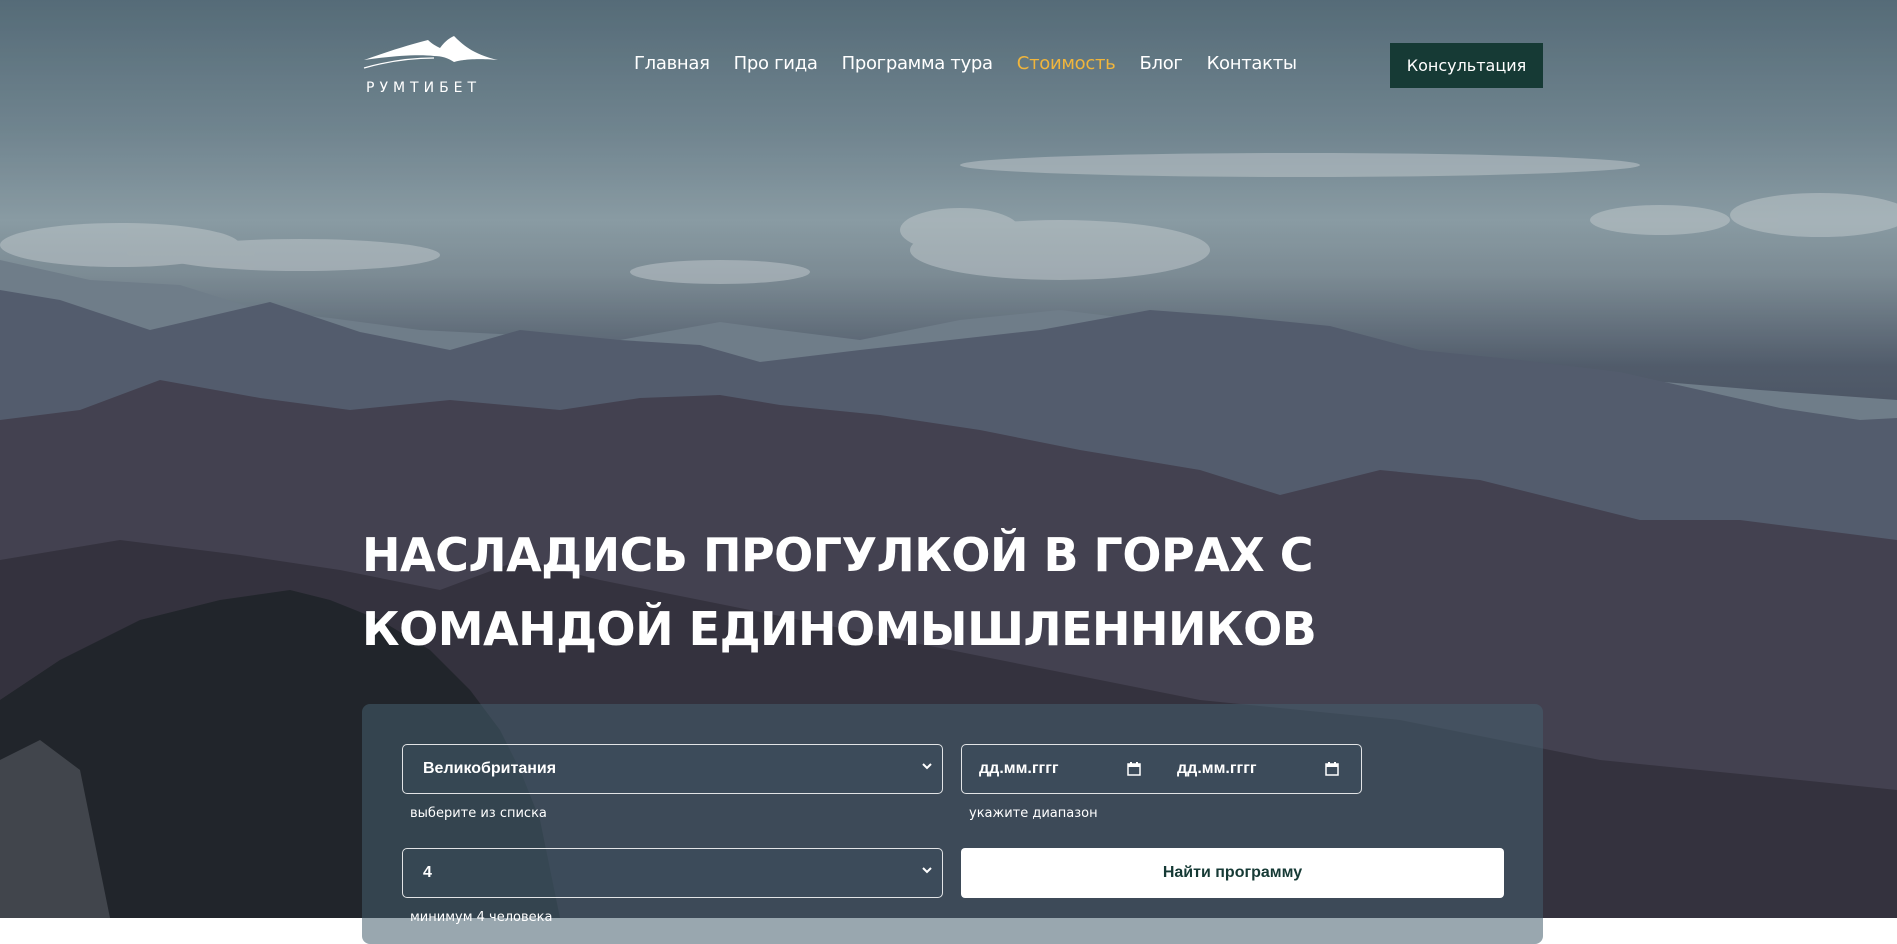  Describe the element at coordinates (427, 872) in the screenshot. I see `people-count-value: 4` at that location.